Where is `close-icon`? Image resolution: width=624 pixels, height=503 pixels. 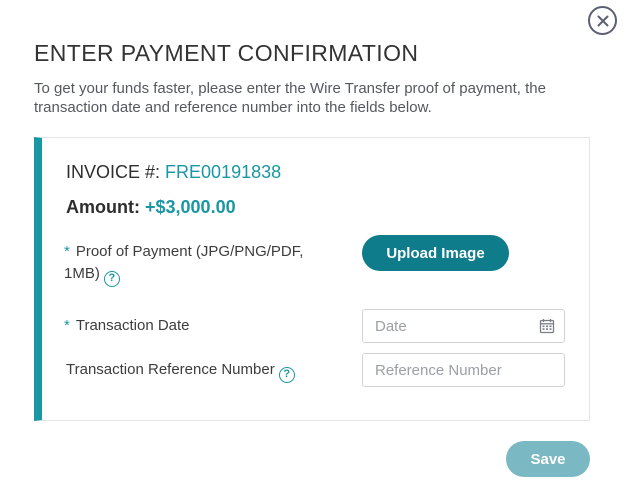 close-icon is located at coordinates (602, 20).